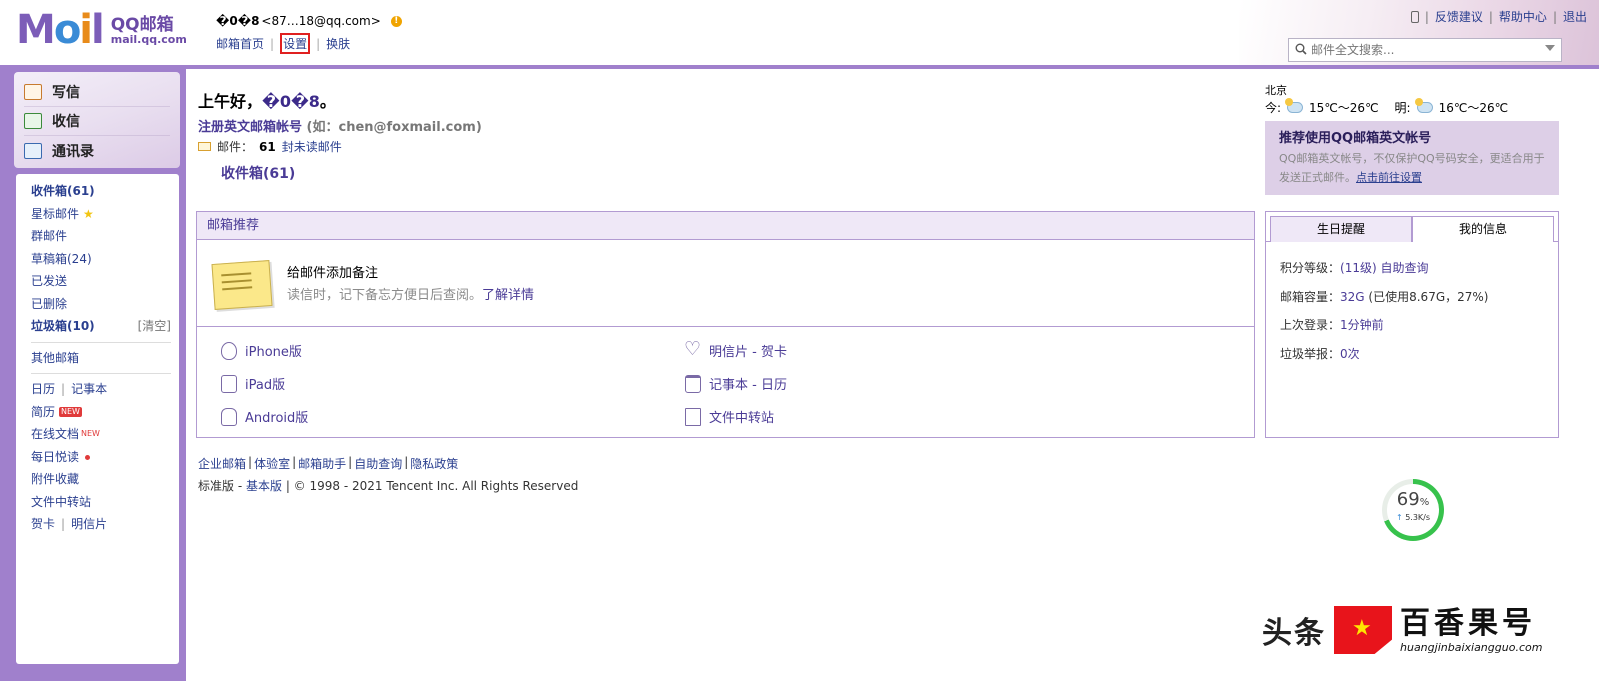 The image size is (1599, 681). I want to click on app-transfer: 文件中转站, so click(729, 416).